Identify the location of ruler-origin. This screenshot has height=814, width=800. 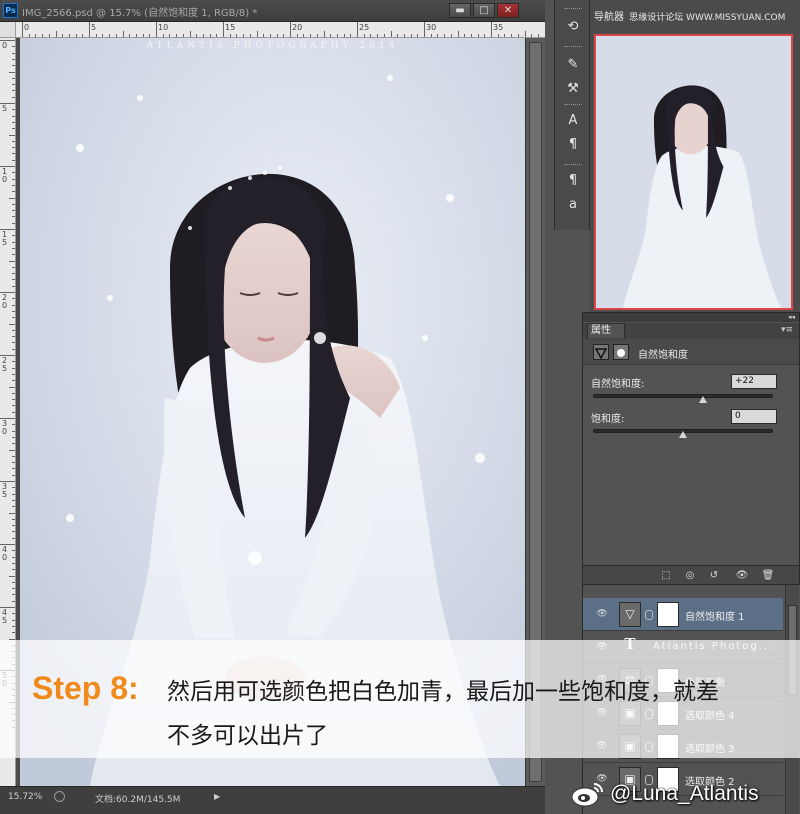
(8, 30).